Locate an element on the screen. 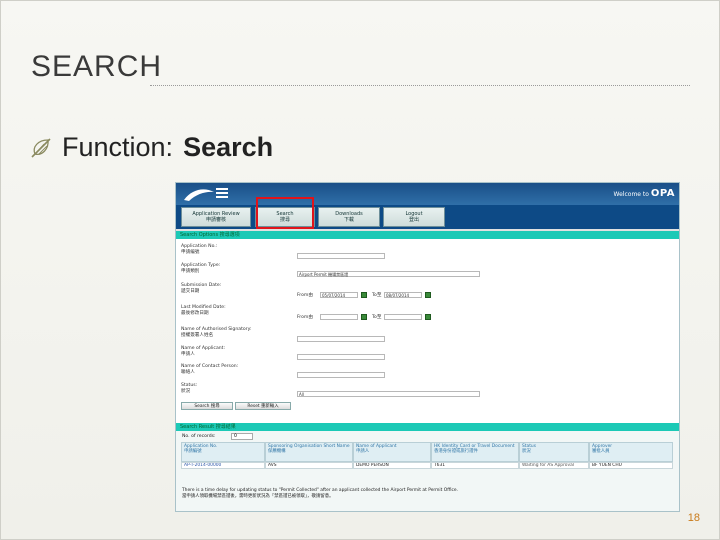 The height and width of the screenshot is (540, 720). submission-date-label: Submission Date: 遞交日期 is located at coordinates (201, 288).